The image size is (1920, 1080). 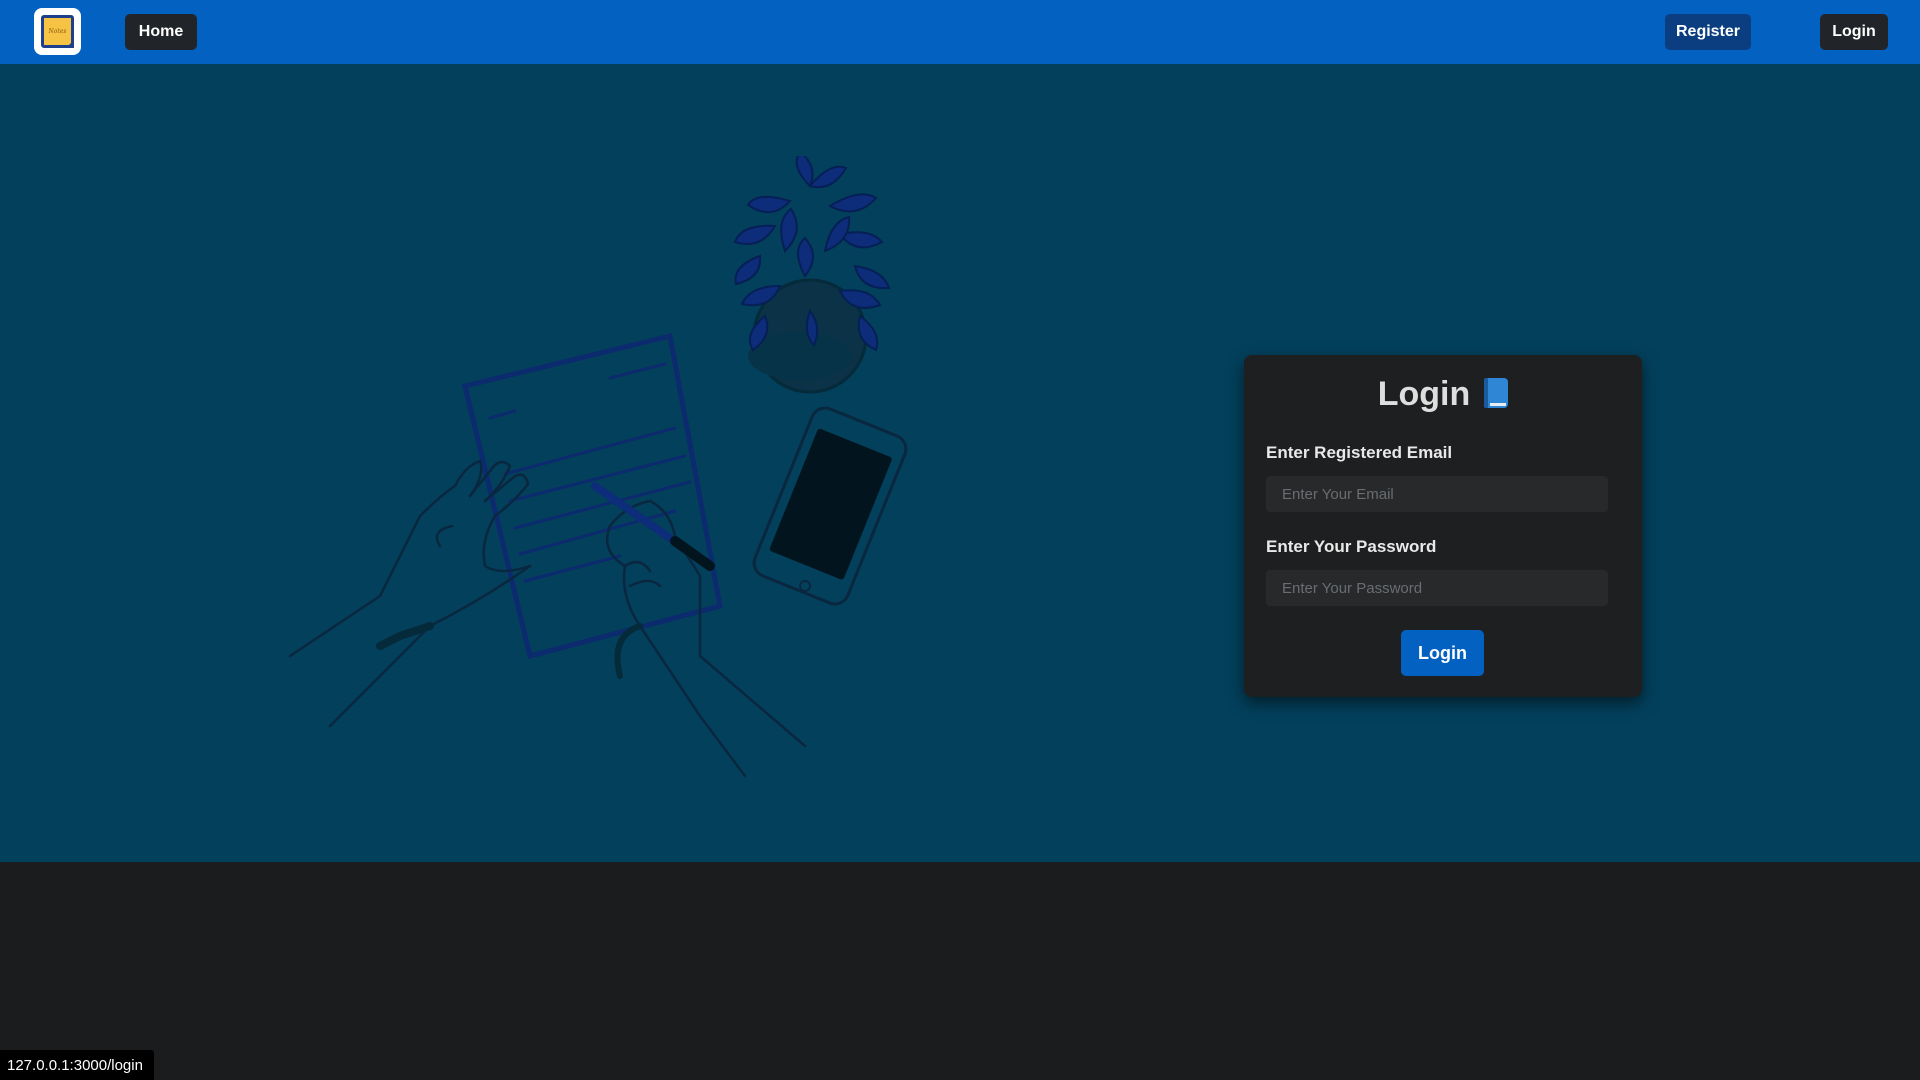 I want to click on nav-login-button: Login, so click(x=1854, y=32).